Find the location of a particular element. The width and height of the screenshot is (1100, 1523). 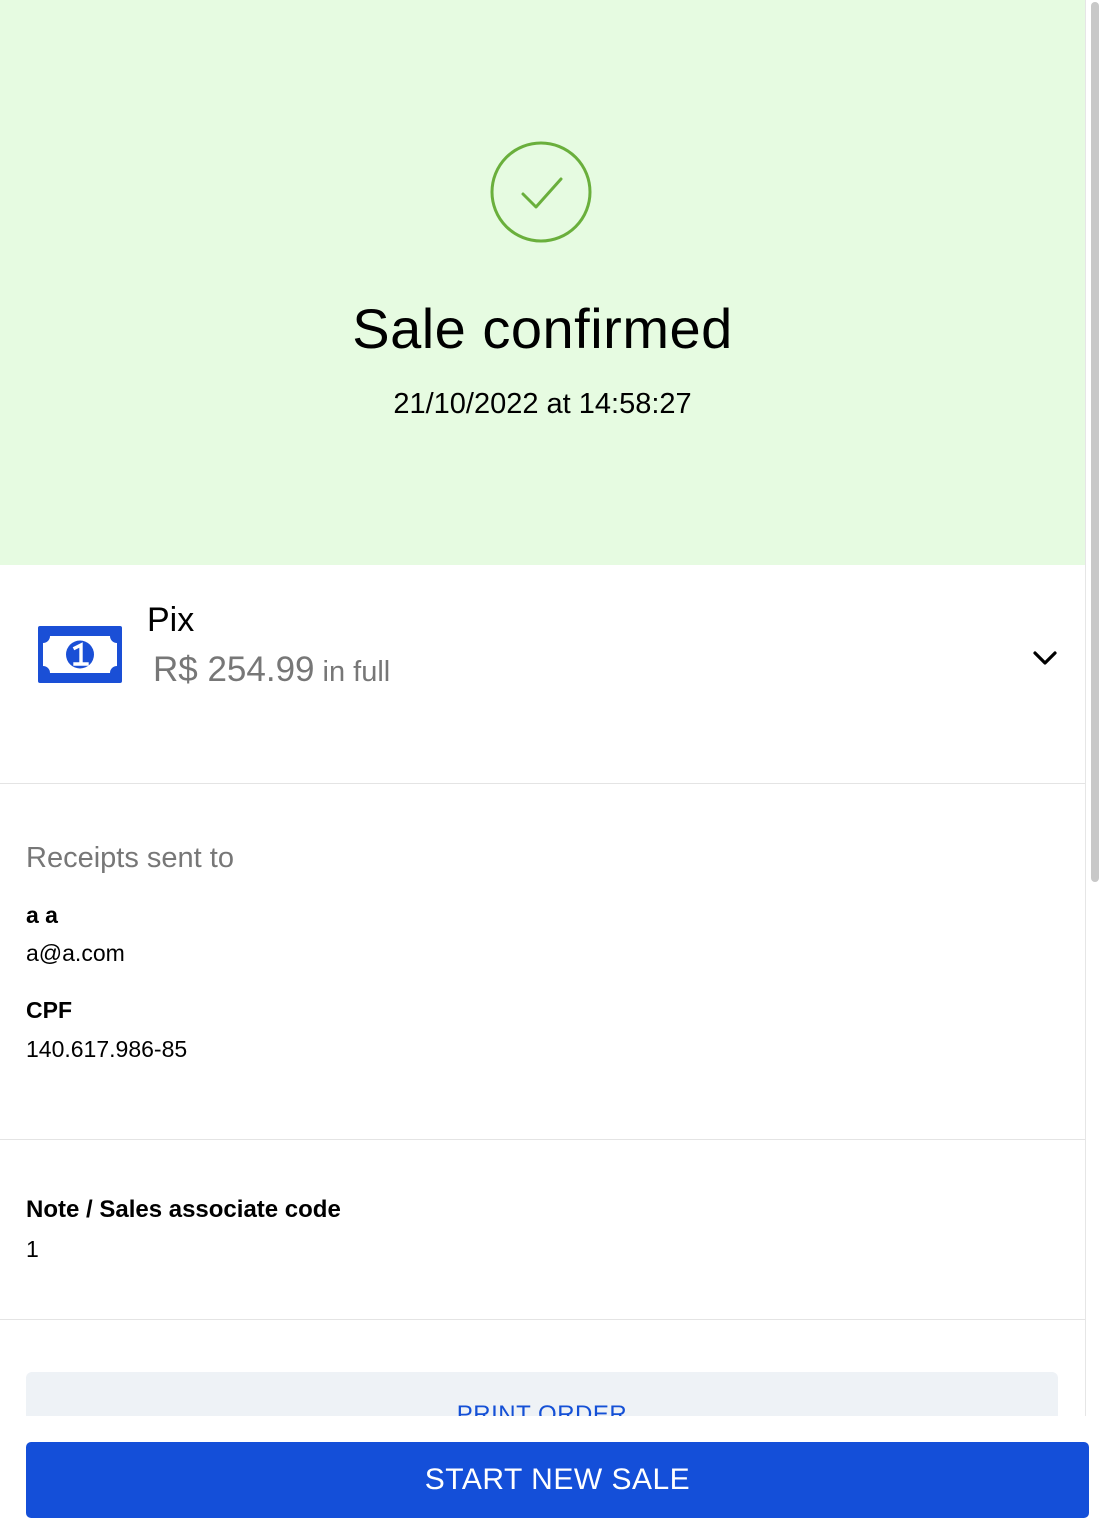

confirmation-title: Sale confirmed is located at coordinates (542, 328).